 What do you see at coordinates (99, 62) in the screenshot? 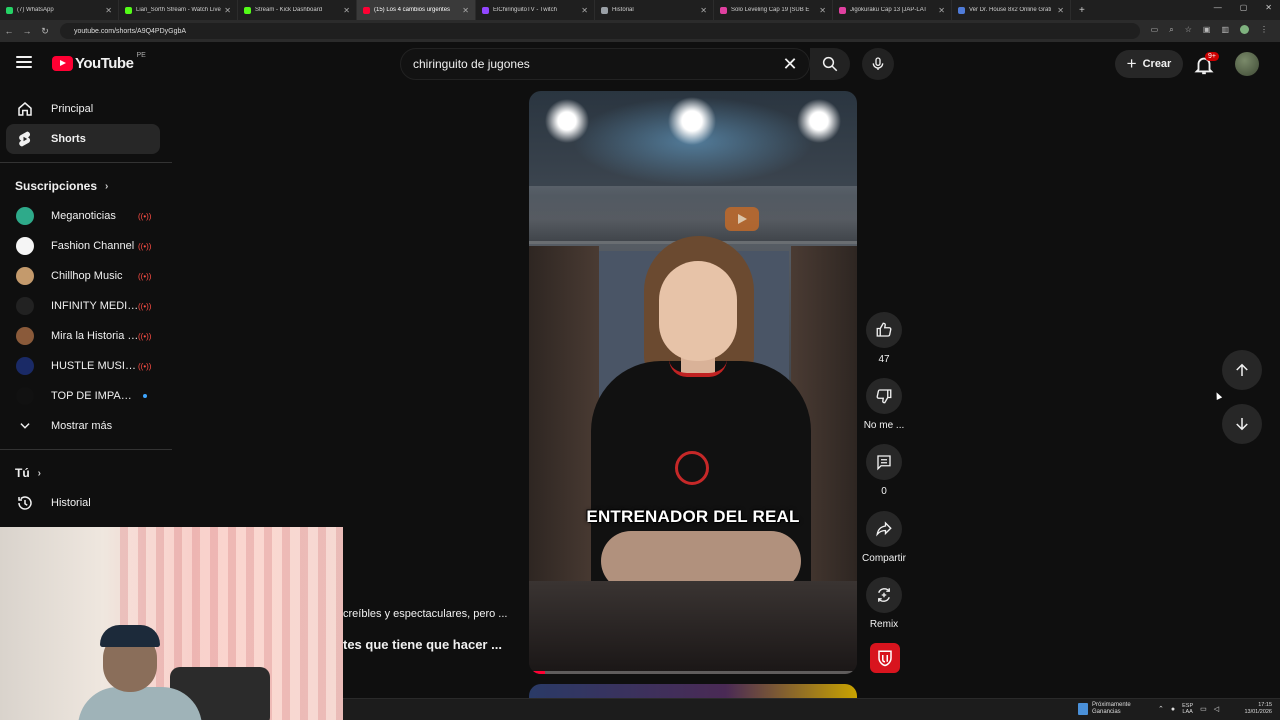
I see `youtube-logo: YouTube PE` at bounding box center [99, 62].